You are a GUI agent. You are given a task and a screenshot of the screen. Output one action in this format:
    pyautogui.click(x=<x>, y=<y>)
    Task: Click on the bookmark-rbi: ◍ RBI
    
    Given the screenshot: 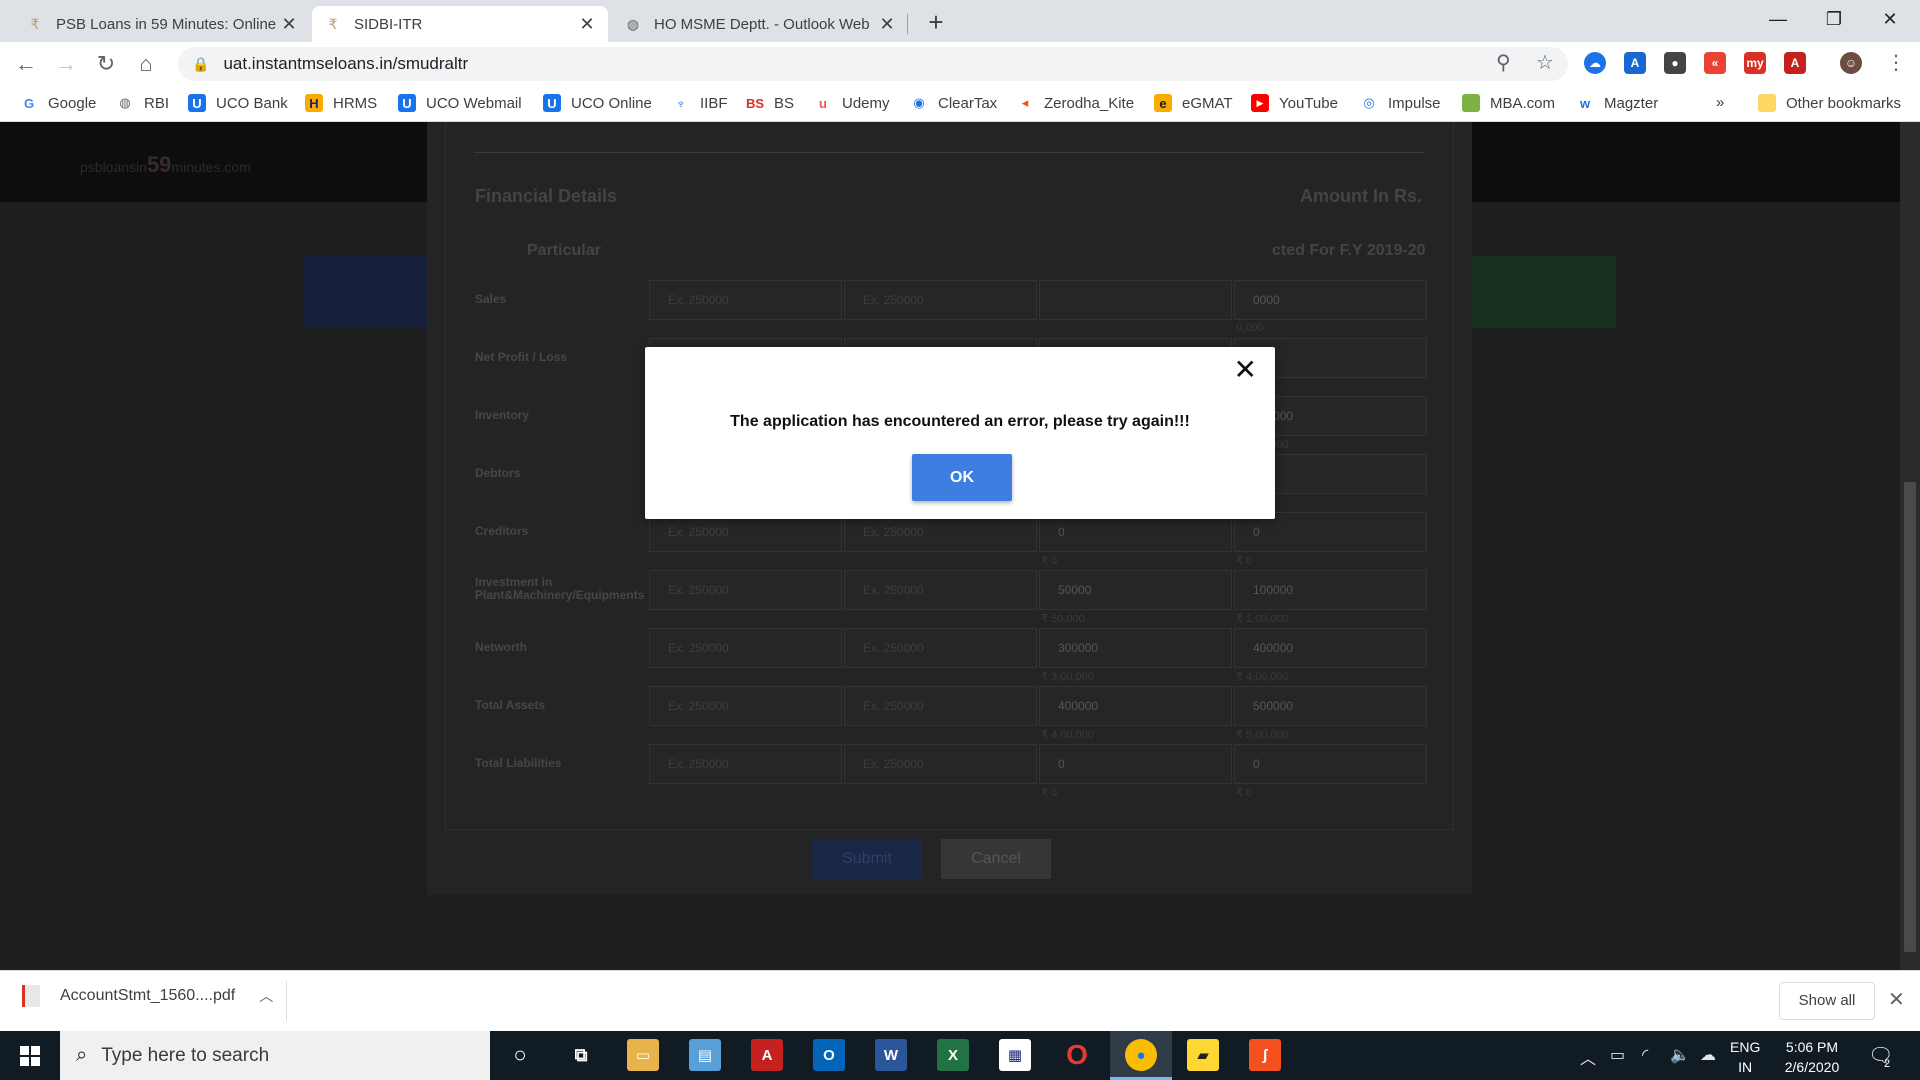 What is the action you would take?
    pyautogui.click(x=142, y=103)
    